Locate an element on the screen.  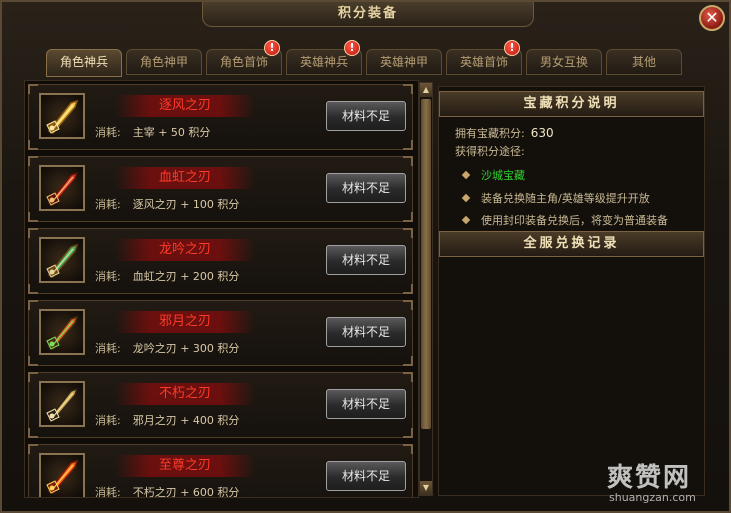
way-text: 使用封印装备兑换后，将变为普通装备 is located at coordinates (574, 220).